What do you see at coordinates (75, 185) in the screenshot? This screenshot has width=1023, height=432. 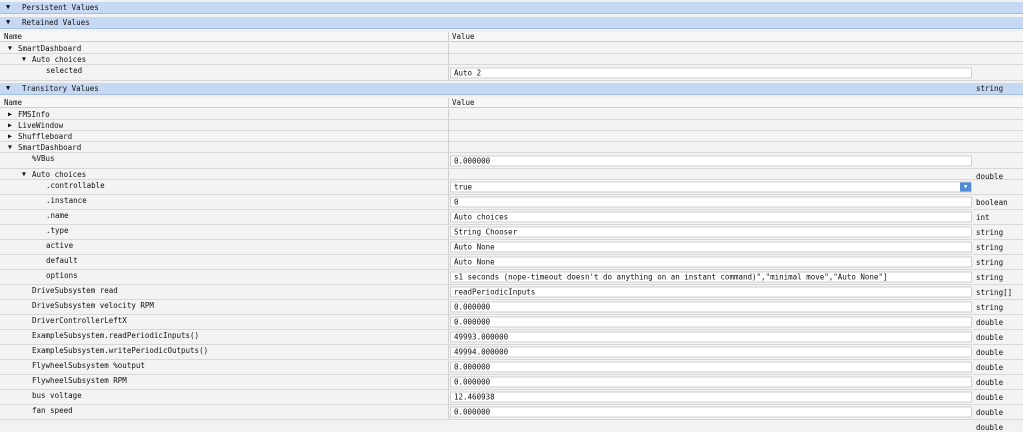 I see `row-name: .controllable` at bounding box center [75, 185].